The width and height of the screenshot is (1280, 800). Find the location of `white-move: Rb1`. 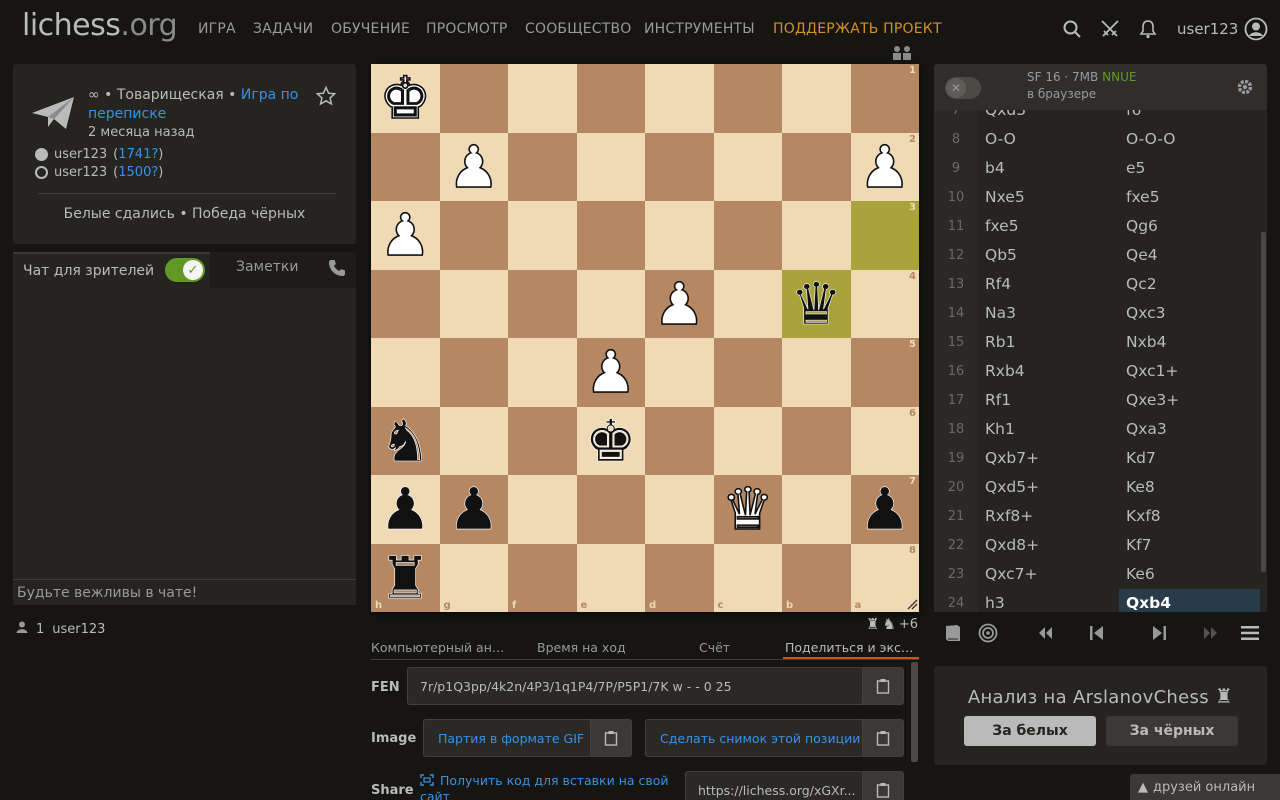

white-move: Rb1 is located at coordinates (1048, 342).